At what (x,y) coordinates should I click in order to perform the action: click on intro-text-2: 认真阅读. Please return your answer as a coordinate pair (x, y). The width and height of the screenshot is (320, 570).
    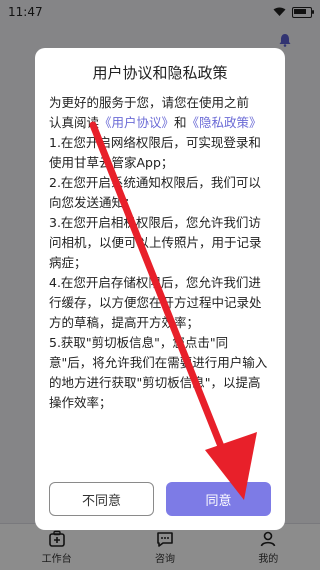
    Looking at the image, I should click on (74, 122).